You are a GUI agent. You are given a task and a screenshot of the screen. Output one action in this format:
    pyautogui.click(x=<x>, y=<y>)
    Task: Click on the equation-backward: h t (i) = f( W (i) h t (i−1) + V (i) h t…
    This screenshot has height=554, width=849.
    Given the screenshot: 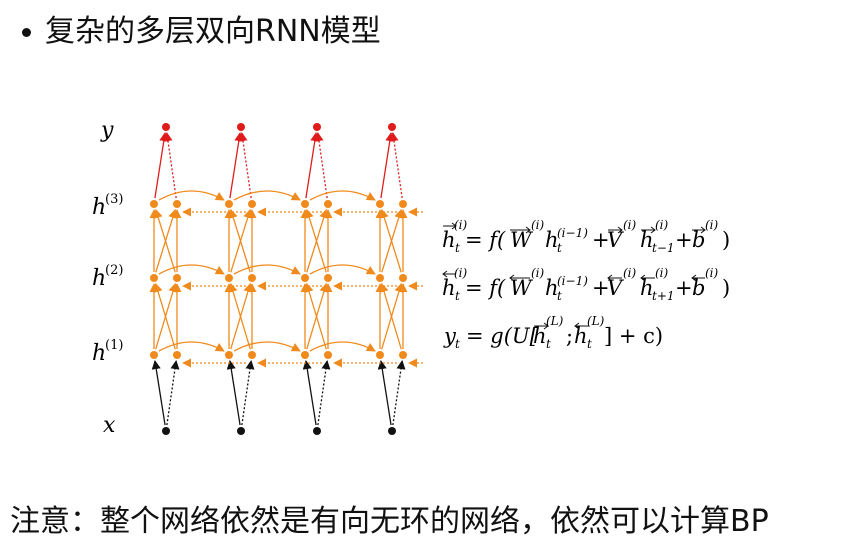 What is the action you would take?
    pyautogui.click(x=586, y=284)
    